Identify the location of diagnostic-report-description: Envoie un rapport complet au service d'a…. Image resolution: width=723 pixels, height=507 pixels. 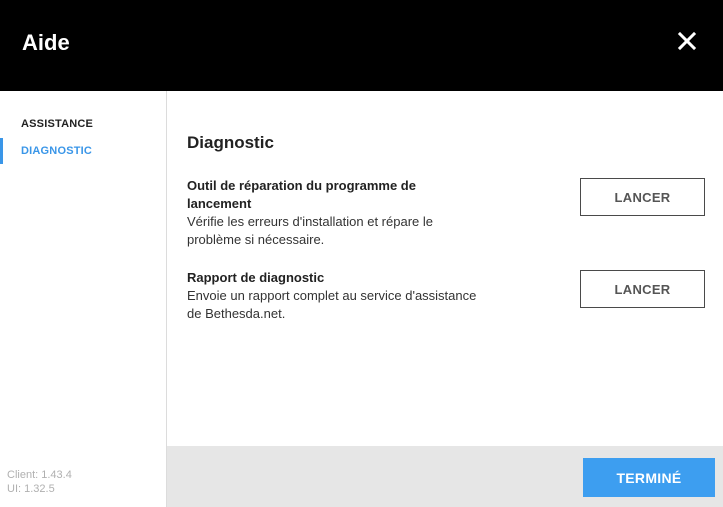
(332, 304).